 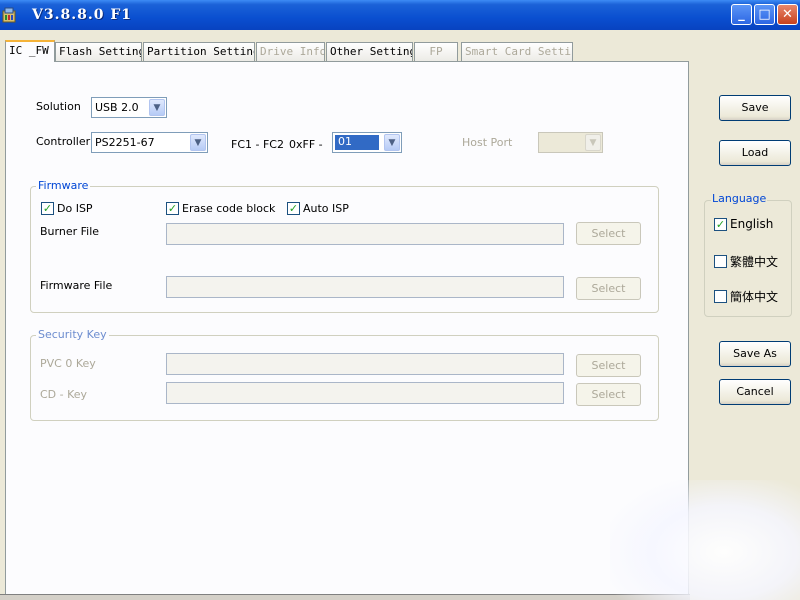 I want to click on fc-prefix: 0xFF -, so click(x=306, y=144).